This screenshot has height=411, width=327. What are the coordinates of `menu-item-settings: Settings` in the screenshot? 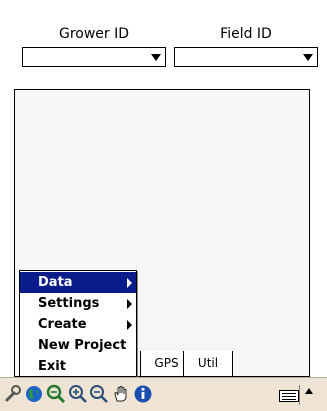 It's located at (78, 303).